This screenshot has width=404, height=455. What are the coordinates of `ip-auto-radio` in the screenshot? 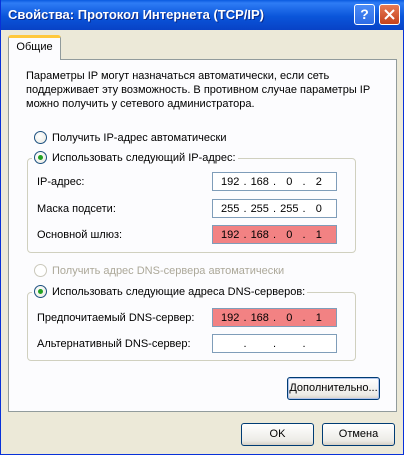 It's located at (40, 137).